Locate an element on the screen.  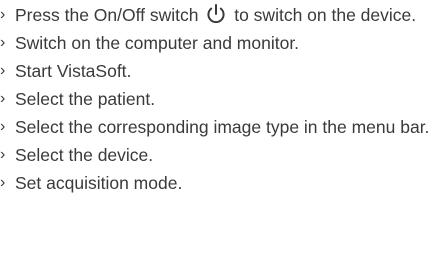
power-icon is located at coordinates (216, 14).